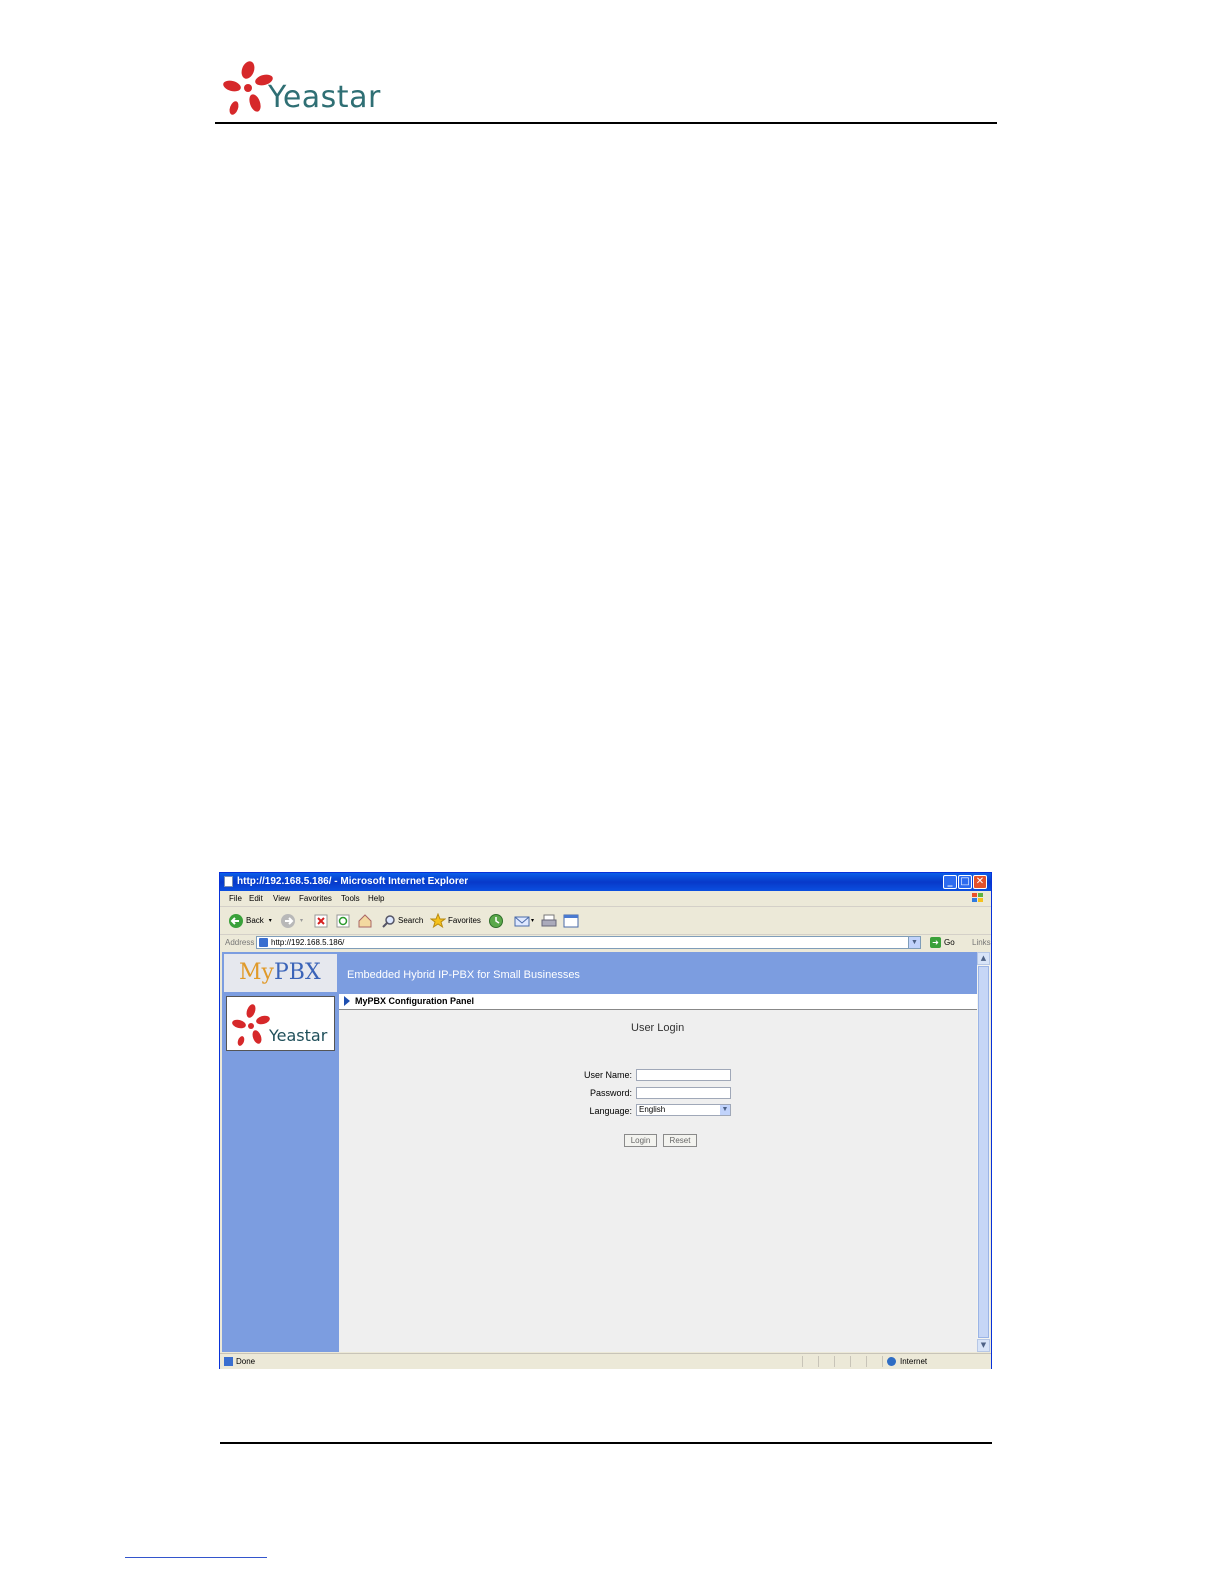 The height and width of the screenshot is (1584, 1224). Describe the element at coordinates (980, 882) in the screenshot. I see `close-button: ✕` at that location.